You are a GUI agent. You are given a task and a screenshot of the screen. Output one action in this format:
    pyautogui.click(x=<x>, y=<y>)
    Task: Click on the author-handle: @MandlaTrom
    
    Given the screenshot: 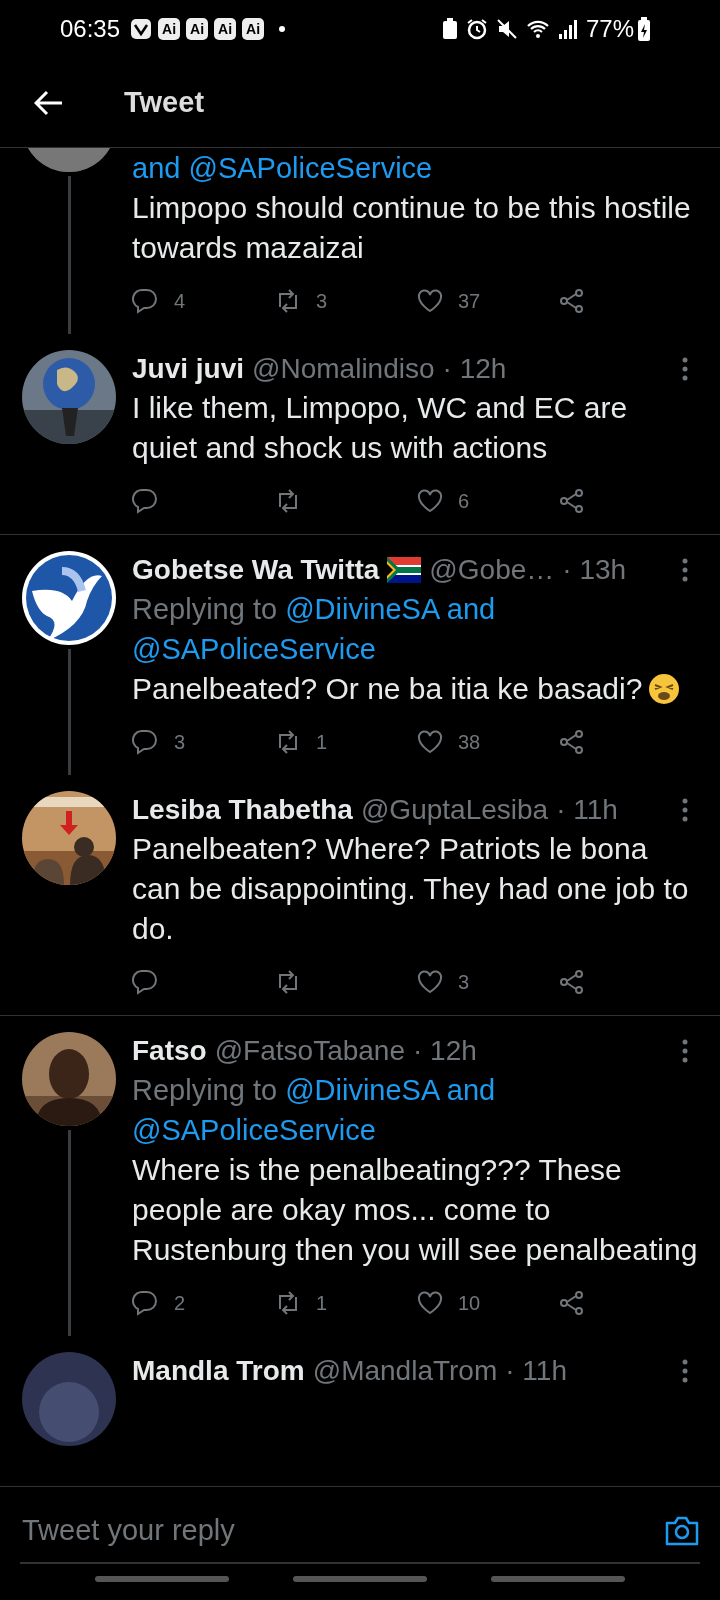 What is the action you would take?
    pyautogui.click(x=405, y=1371)
    